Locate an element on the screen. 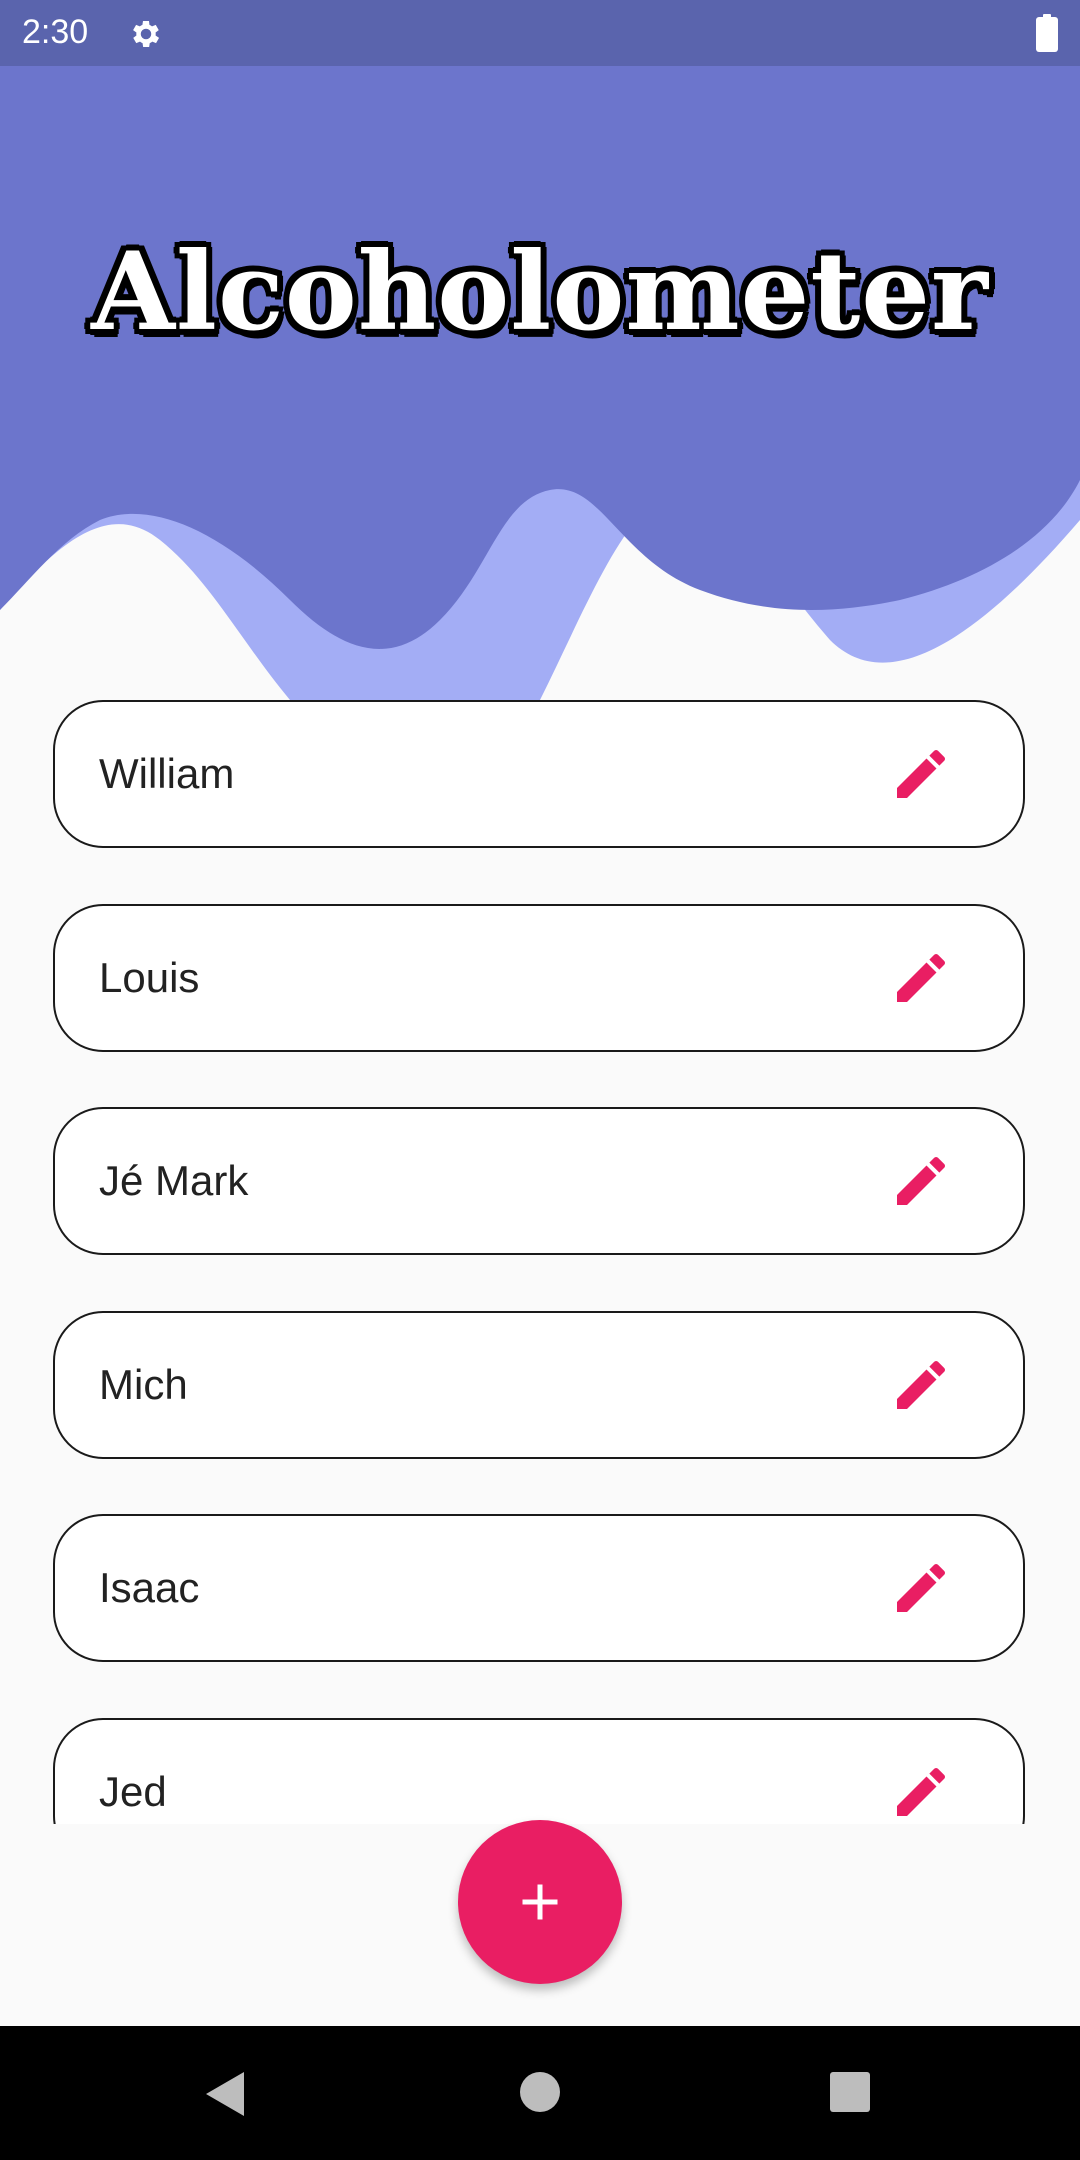 The width and height of the screenshot is (1080, 2160). person-name: Louis is located at coordinates (149, 977).